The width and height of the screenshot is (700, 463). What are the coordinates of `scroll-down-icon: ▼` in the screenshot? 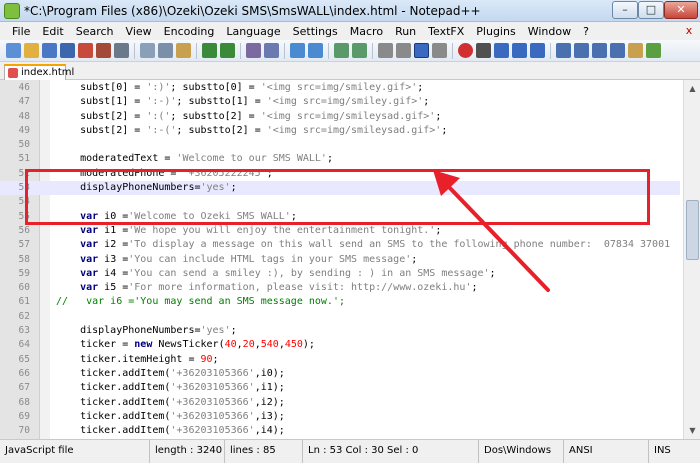 It's located at (692, 430).